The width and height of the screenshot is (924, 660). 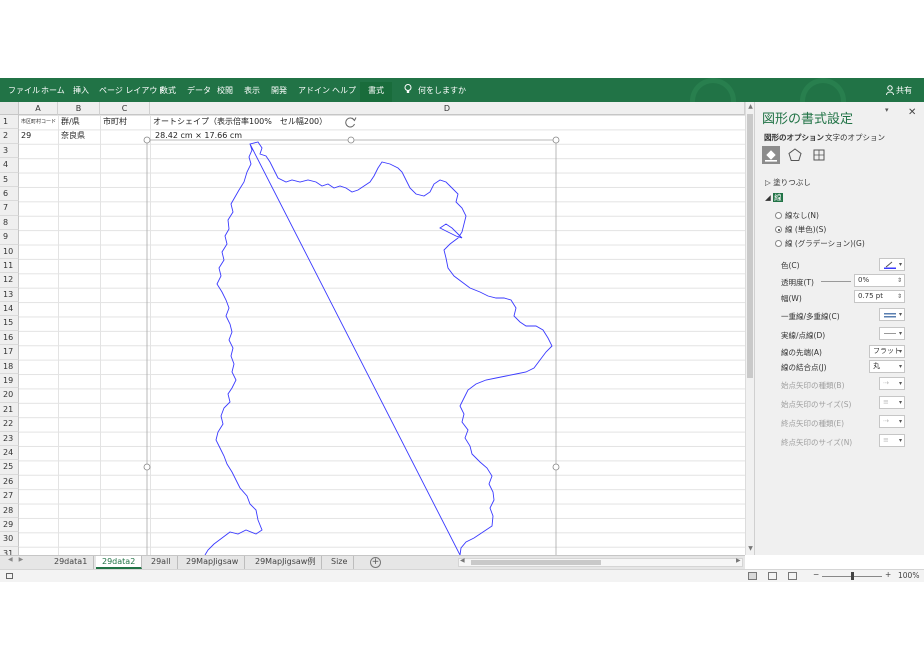 I want to click on label-compound-type: 一重線/多重線(C), so click(x=810, y=316).